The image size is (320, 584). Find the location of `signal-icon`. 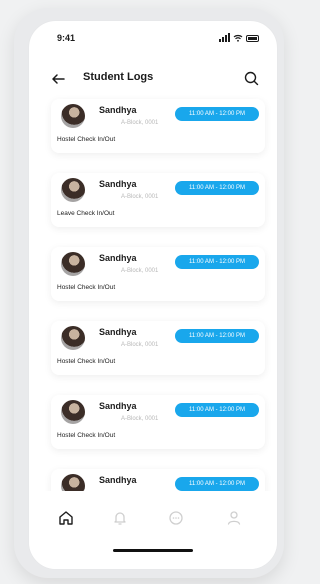

signal-icon is located at coordinates (224, 37).